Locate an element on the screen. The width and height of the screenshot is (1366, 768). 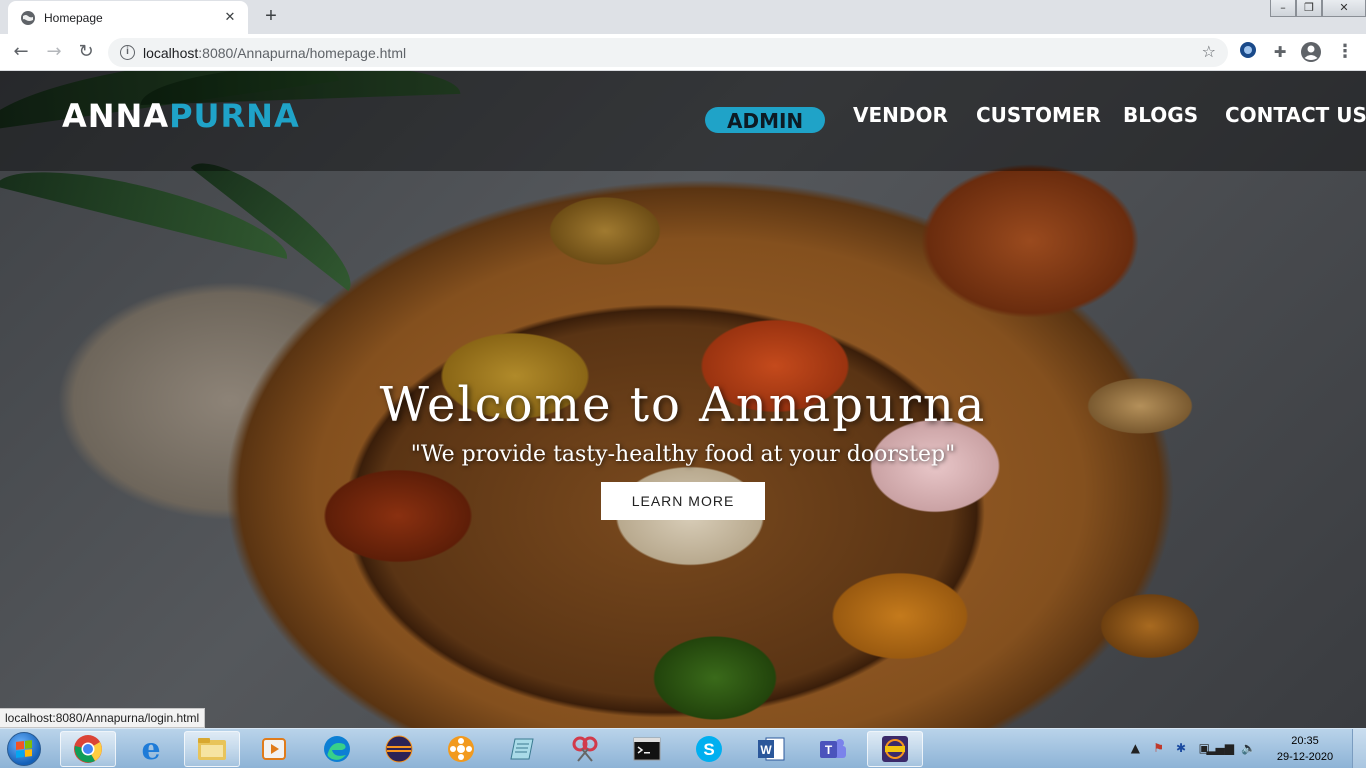
system-tray: ▲ ⚑ ✱ ▣ ▂▄▆ 🔈 20:35 29-12-2020 is located at coordinates (1246, 748).